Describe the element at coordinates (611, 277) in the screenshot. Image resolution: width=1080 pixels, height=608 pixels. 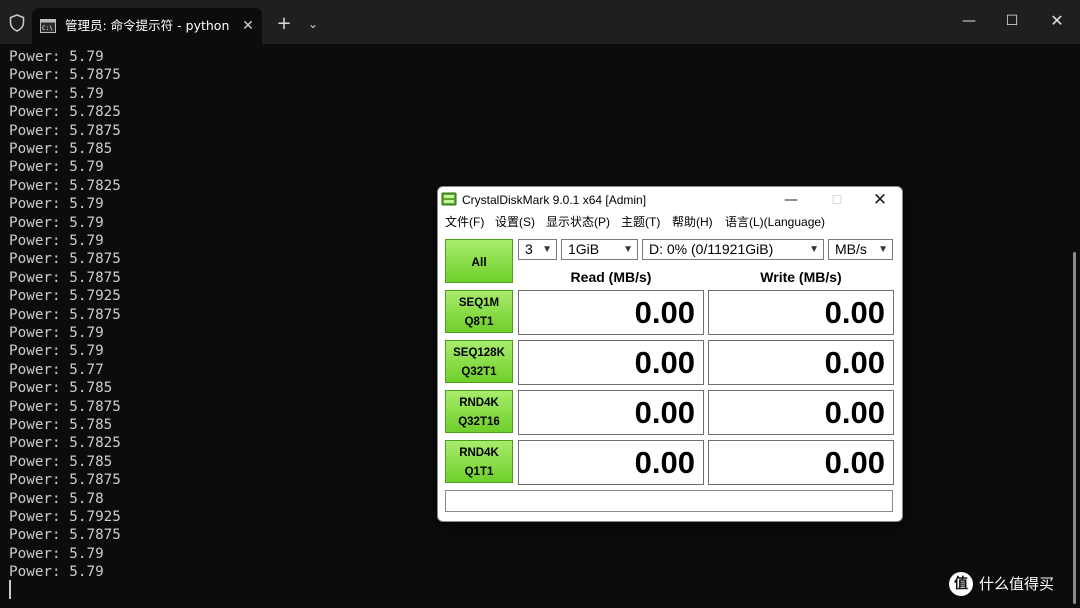
I see `read-column-header: Read (MB/s)` at that location.